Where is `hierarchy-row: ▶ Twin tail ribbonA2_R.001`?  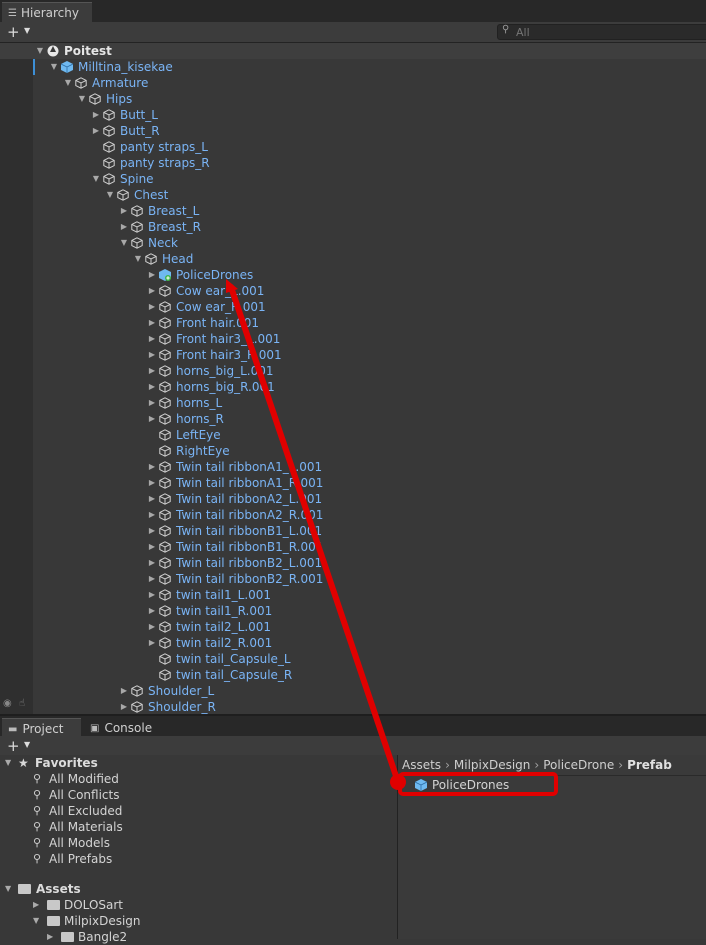
hierarchy-row: ▶ Twin tail ribbonA2_R.001 is located at coordinates (353, 515).